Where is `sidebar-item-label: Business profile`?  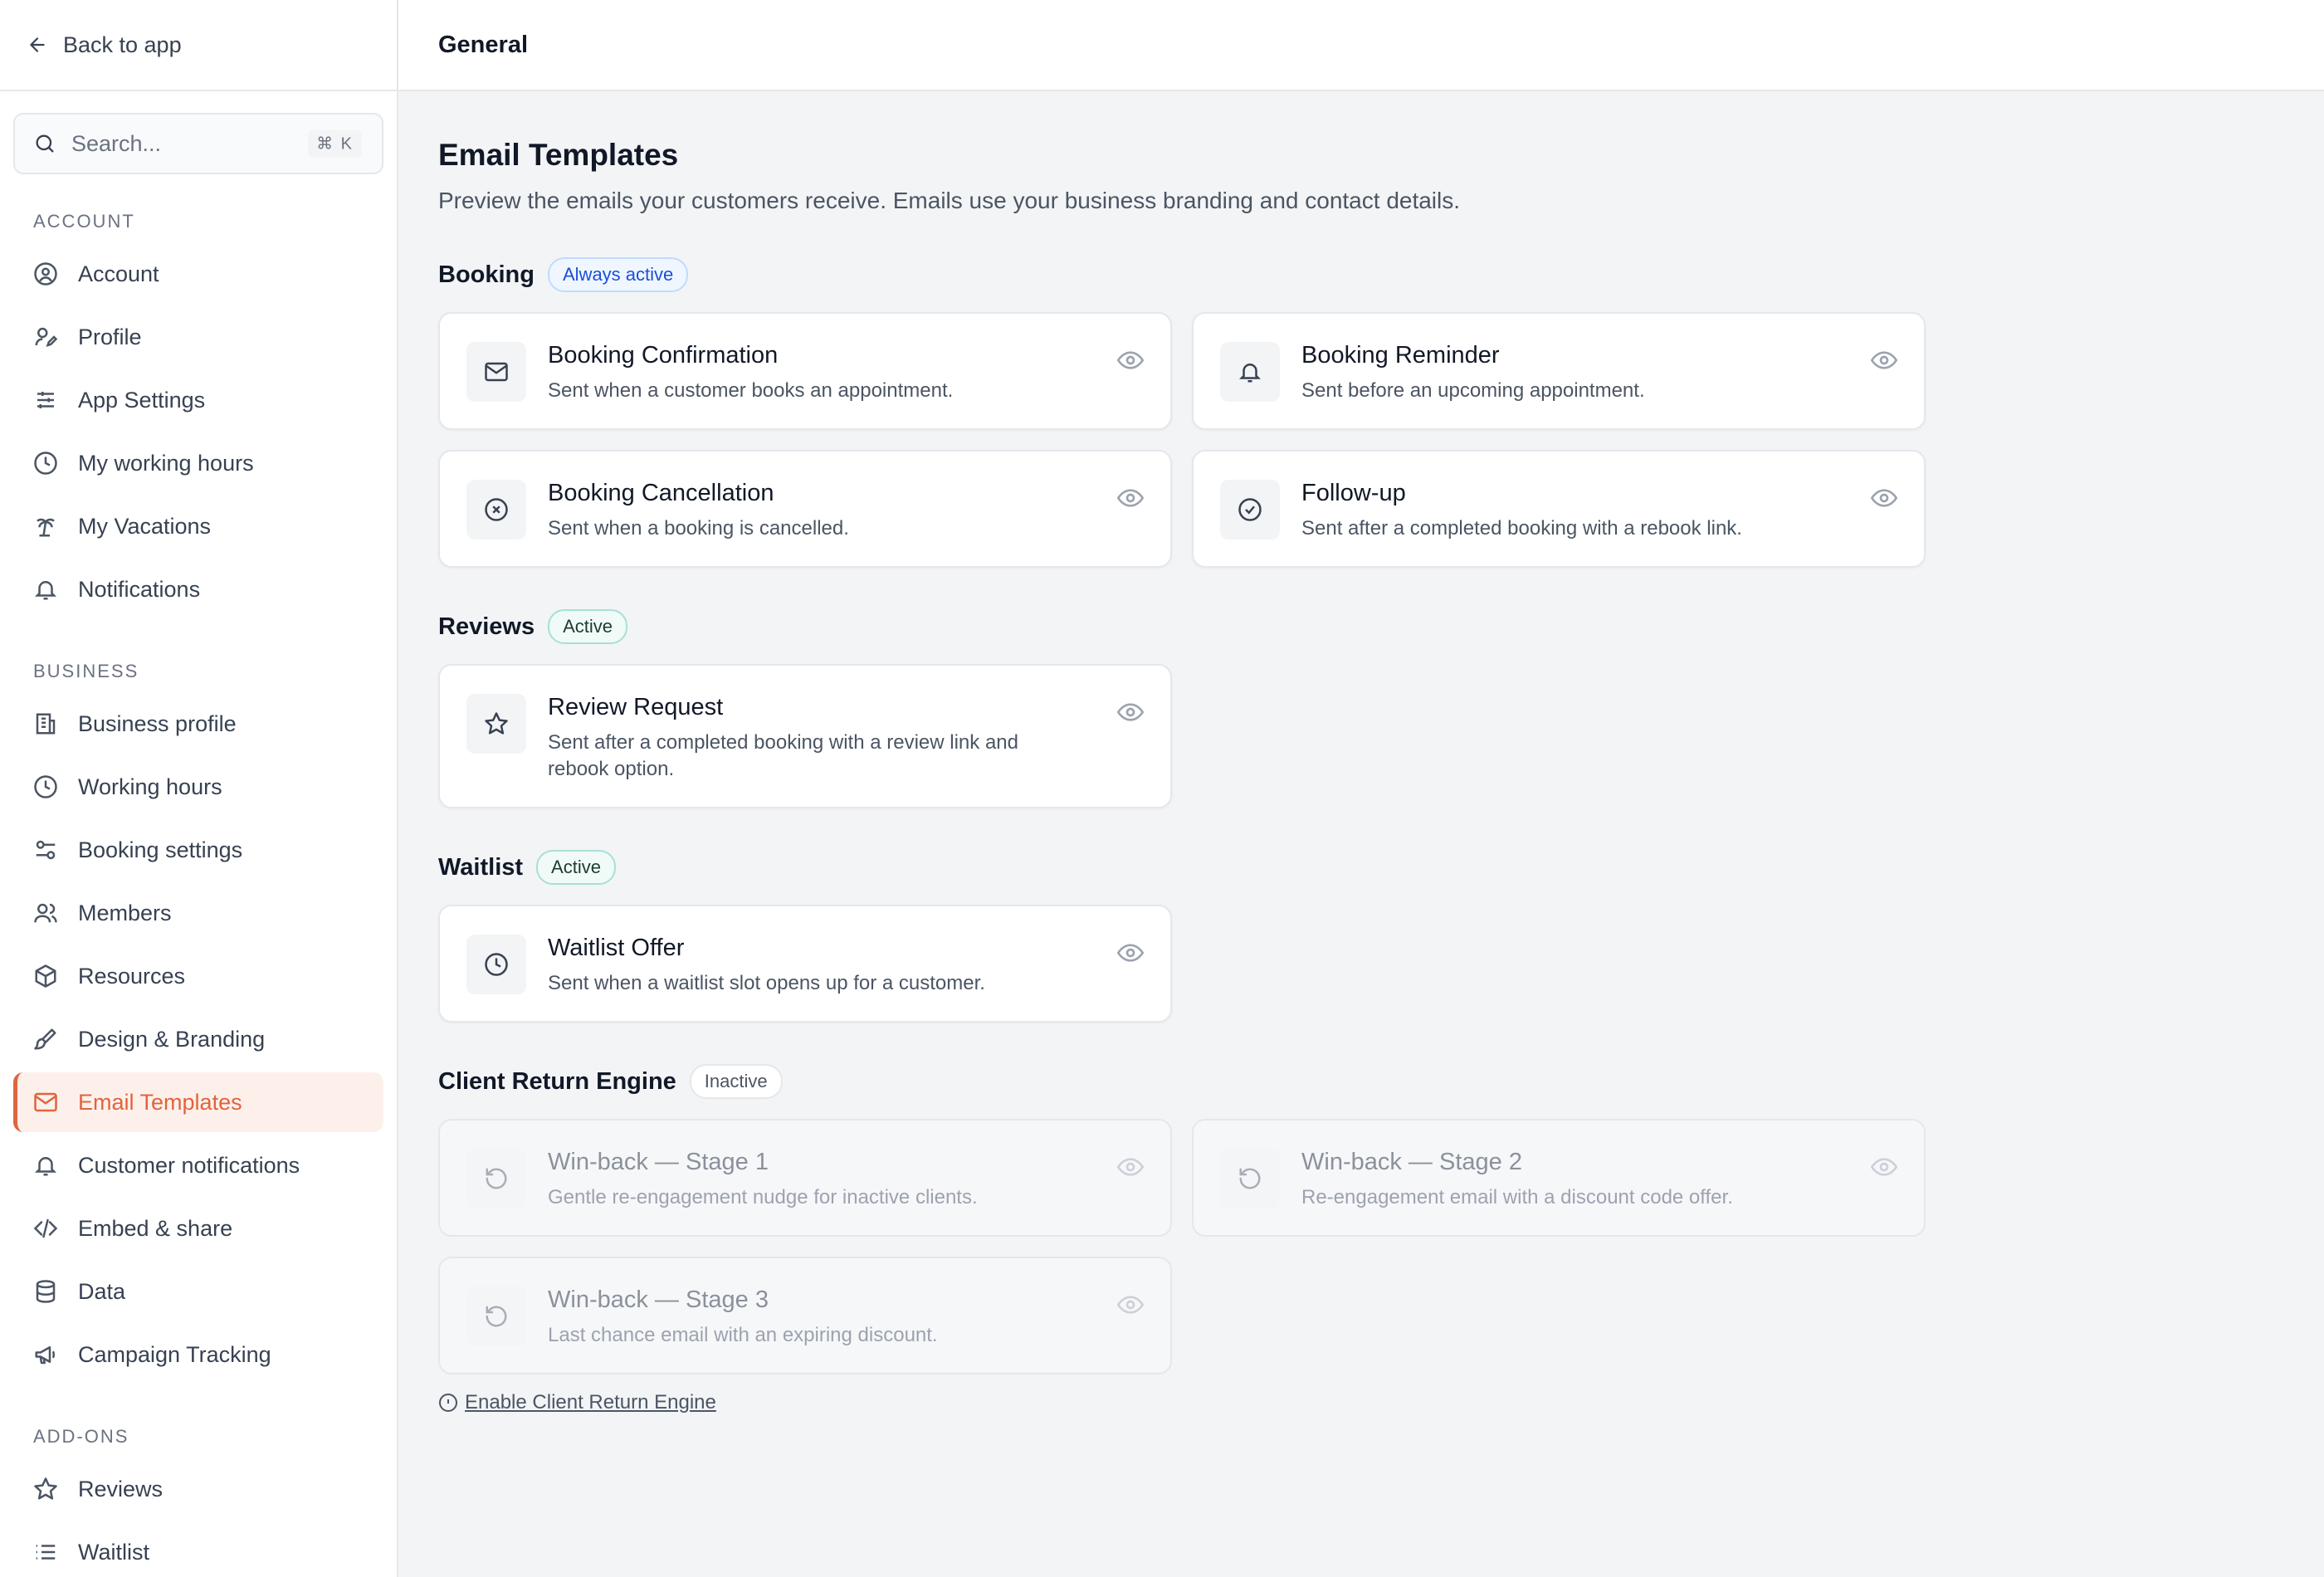 sidebar-item-label: Business profile is located at coordinates (157, 723).